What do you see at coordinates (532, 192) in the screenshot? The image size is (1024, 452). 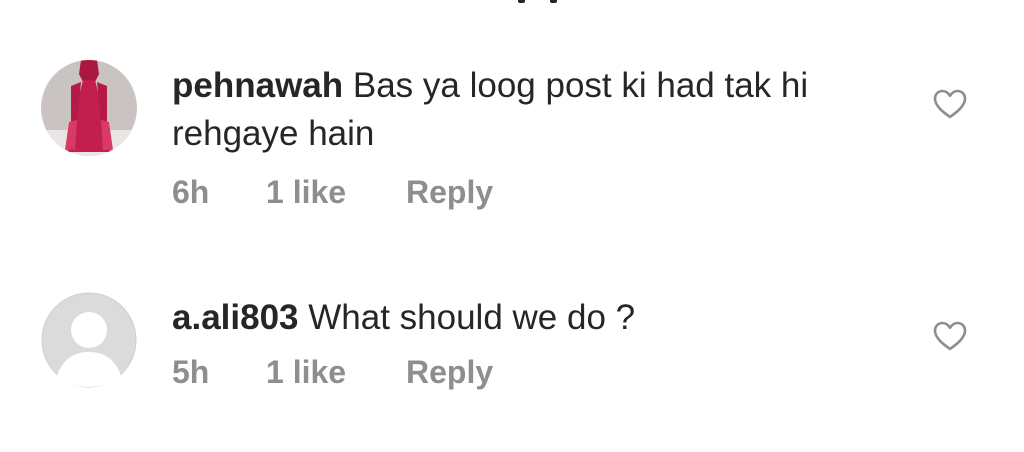 I see `comment-meta: 6h 1 like Reply` at bounding box center [532, 192].